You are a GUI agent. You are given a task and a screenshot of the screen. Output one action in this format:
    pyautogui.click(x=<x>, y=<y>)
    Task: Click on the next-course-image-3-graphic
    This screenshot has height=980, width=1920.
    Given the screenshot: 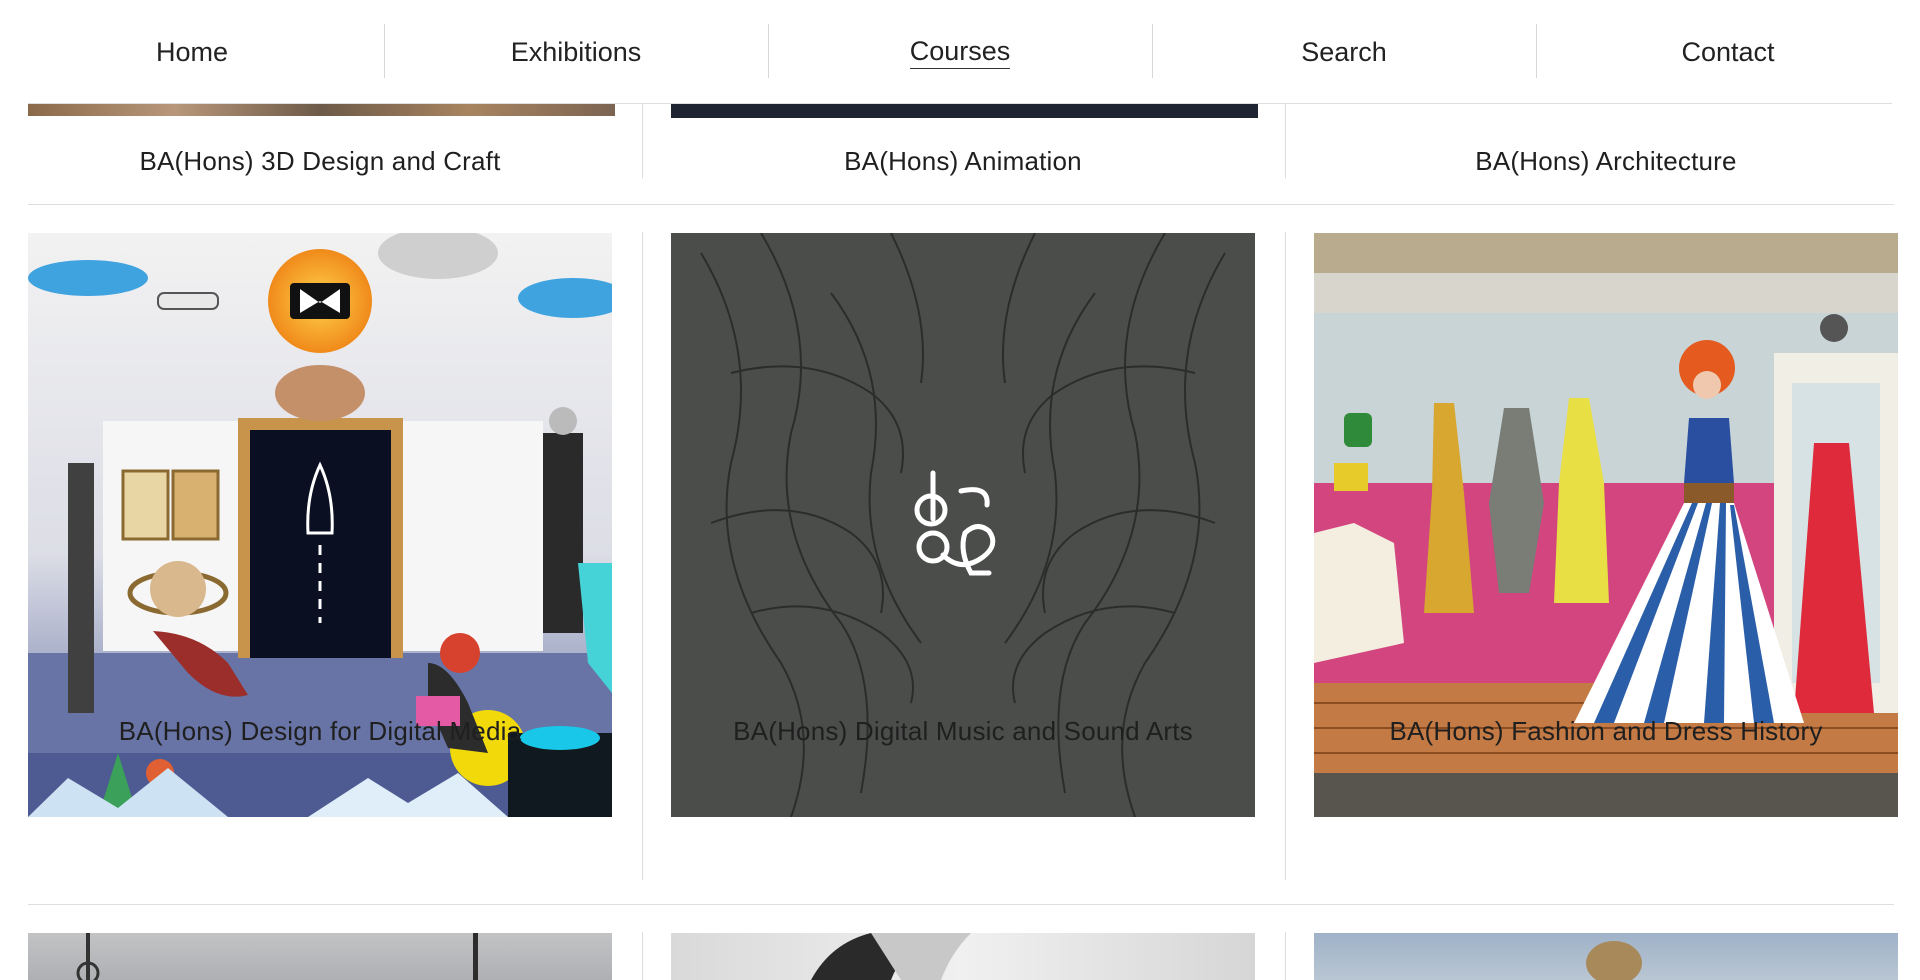 What is the action you would take?
    pyautogui.click(x=1614, y=960)
    